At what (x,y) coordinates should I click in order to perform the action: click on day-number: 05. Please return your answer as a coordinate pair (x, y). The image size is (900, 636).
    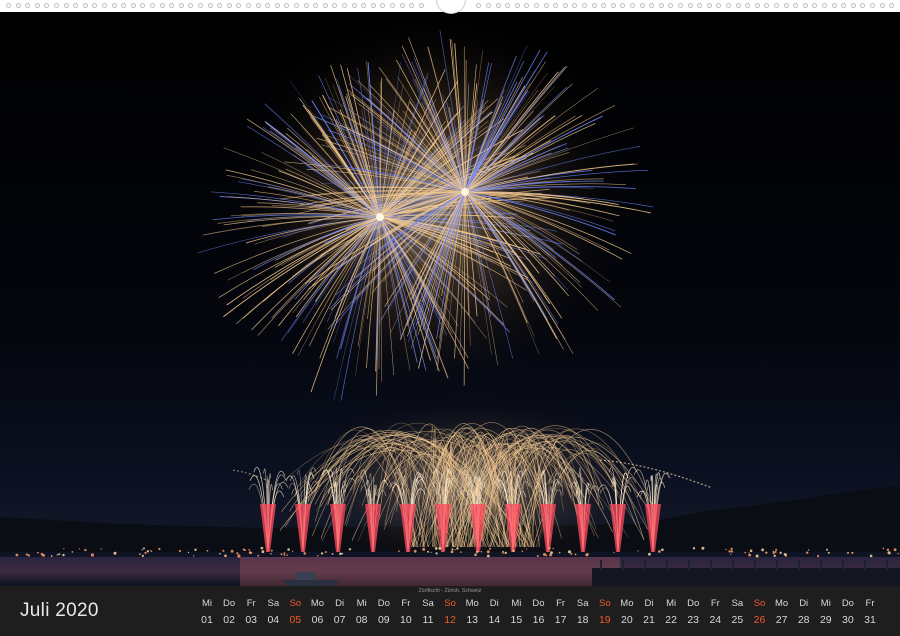
    Looking at the image, I should click on (295, 620).